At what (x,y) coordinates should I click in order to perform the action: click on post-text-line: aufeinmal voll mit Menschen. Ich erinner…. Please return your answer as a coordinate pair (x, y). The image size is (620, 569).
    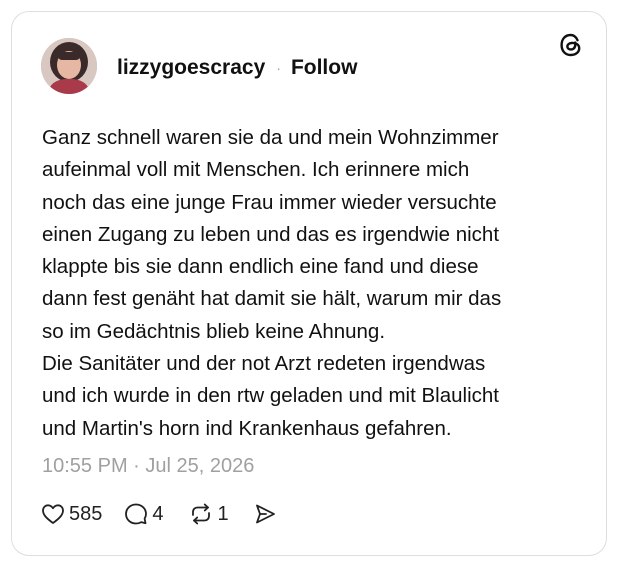
    Looking at the image, I should click on (256, 170).